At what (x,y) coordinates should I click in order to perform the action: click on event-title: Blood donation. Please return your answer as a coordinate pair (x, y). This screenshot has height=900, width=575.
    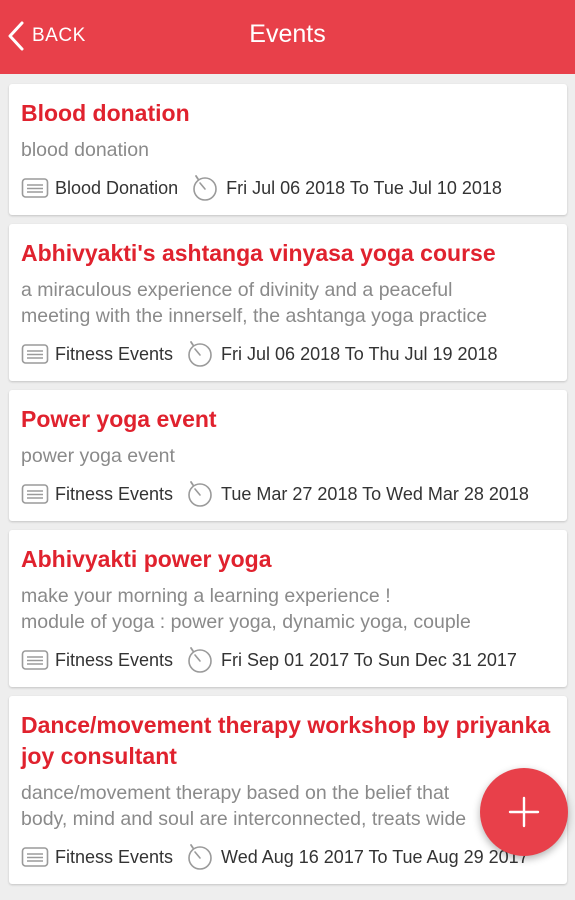
    Looking at the image, I should click on (105, 113).